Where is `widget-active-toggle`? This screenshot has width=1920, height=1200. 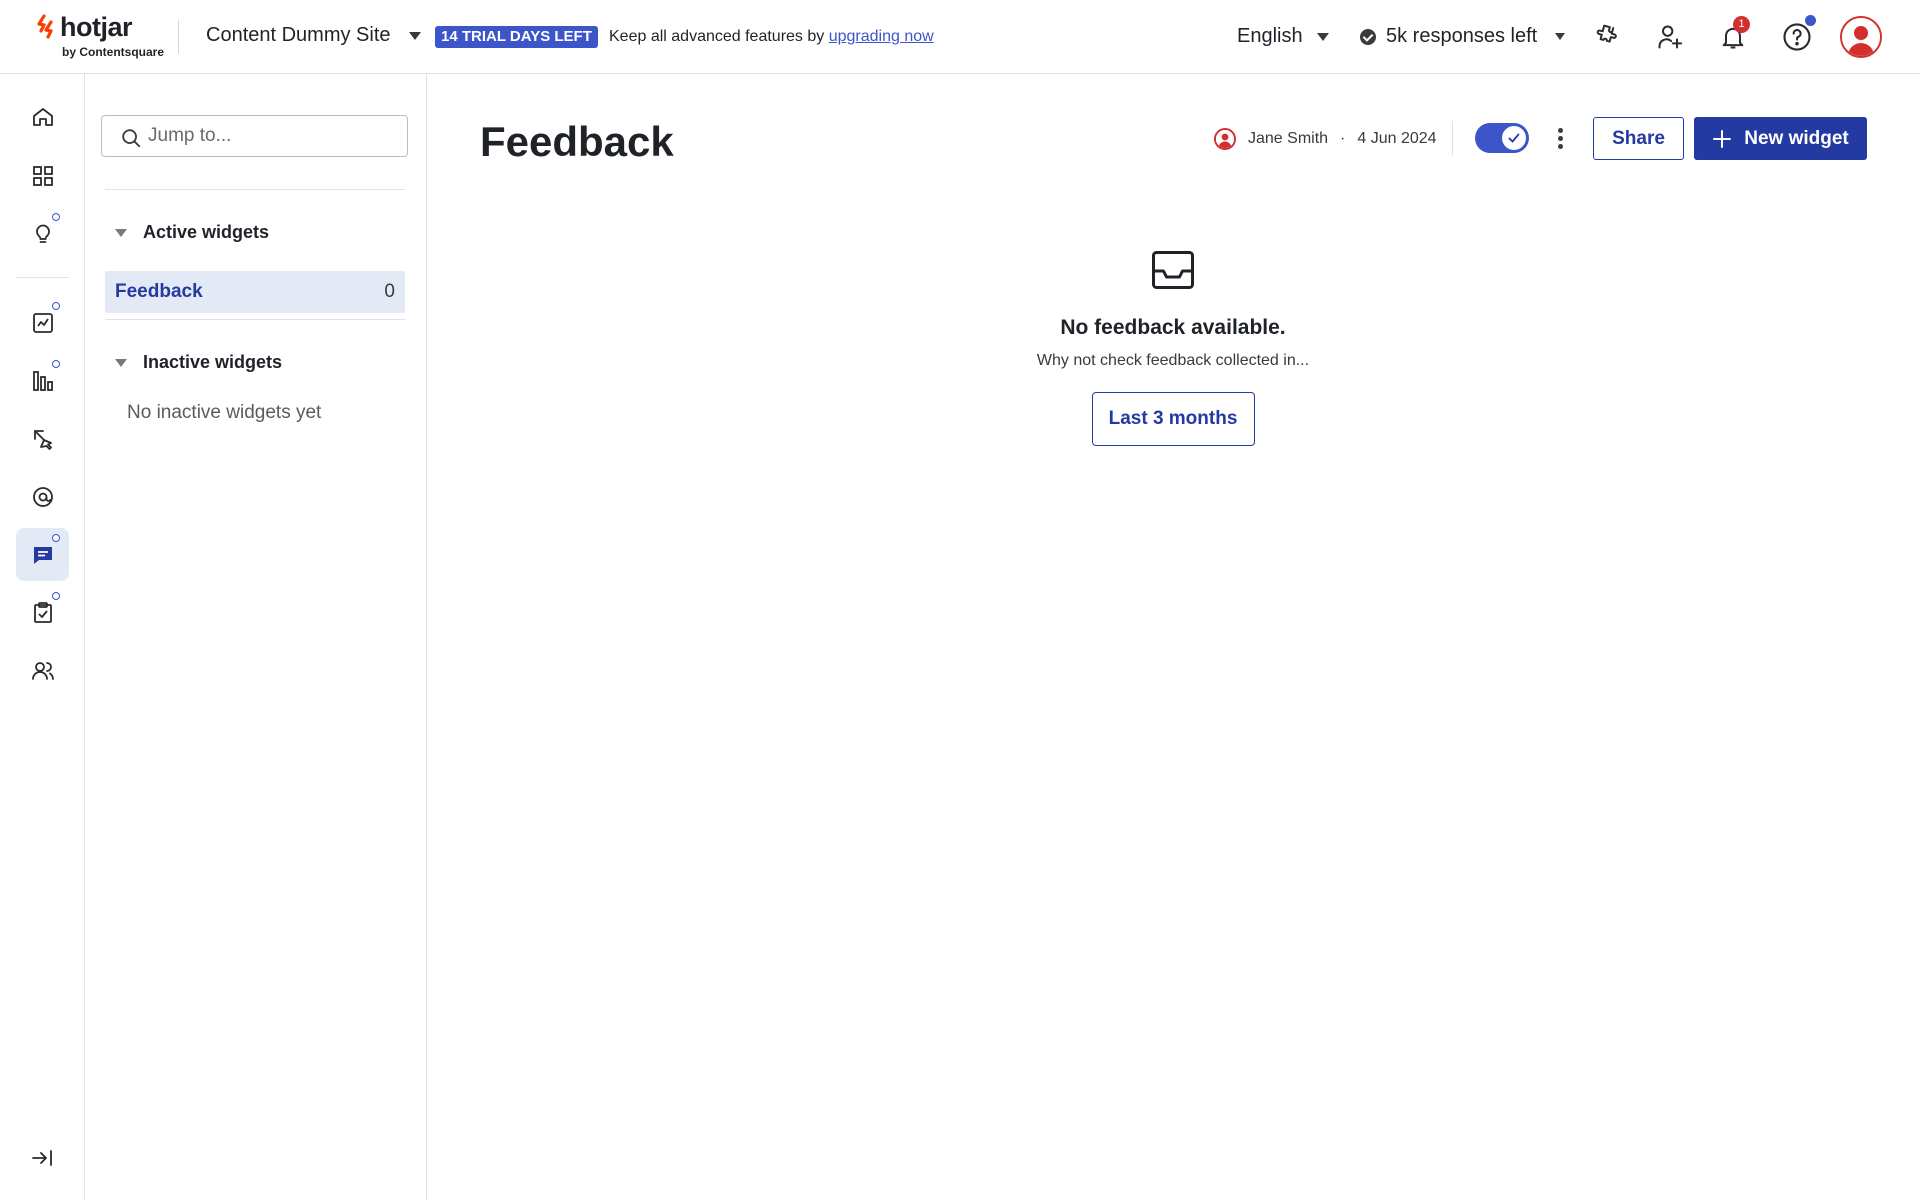
widget-active-toggle is located at coordinates (1502, 138).